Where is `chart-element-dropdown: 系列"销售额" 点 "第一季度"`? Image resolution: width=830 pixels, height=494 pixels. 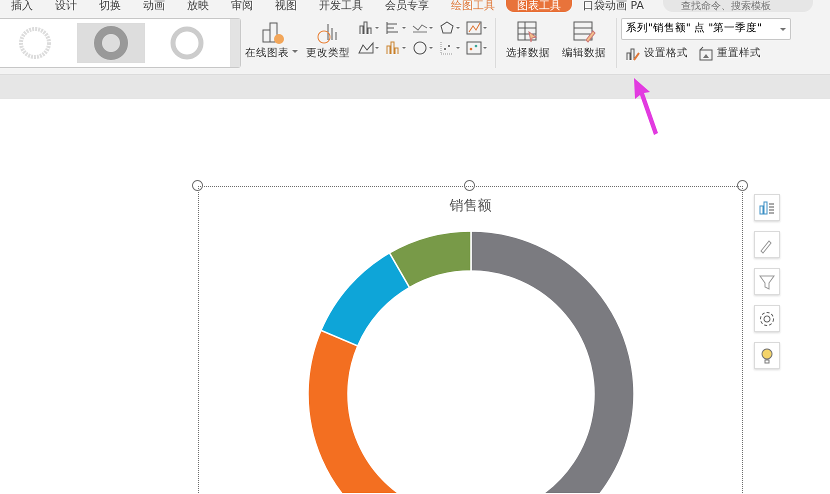 chart-element-dropdown: 系列"销售额" 点 "第一季度" is located at coordinates (706, 29).